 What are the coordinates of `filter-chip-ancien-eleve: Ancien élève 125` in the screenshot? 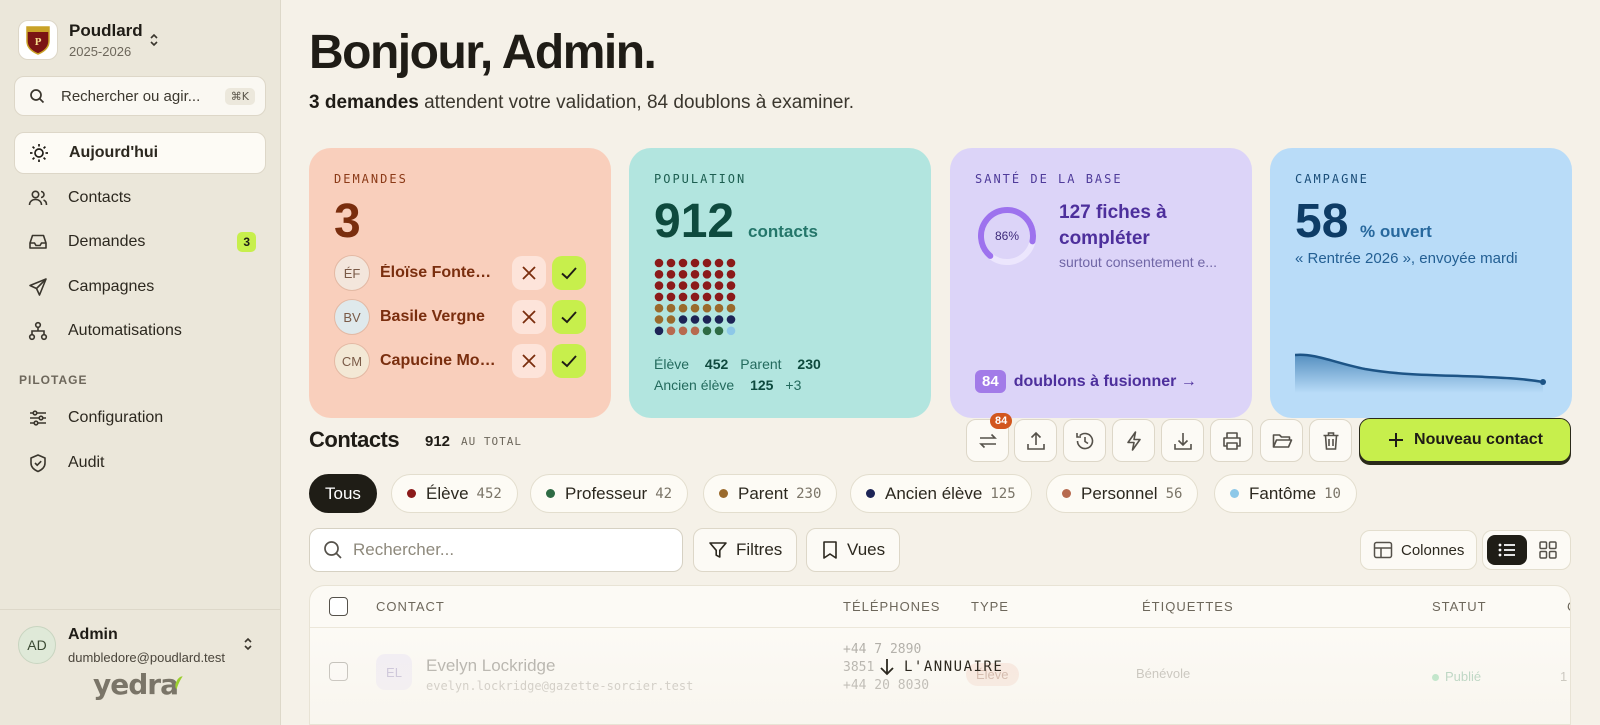 It's located at (941, 493).